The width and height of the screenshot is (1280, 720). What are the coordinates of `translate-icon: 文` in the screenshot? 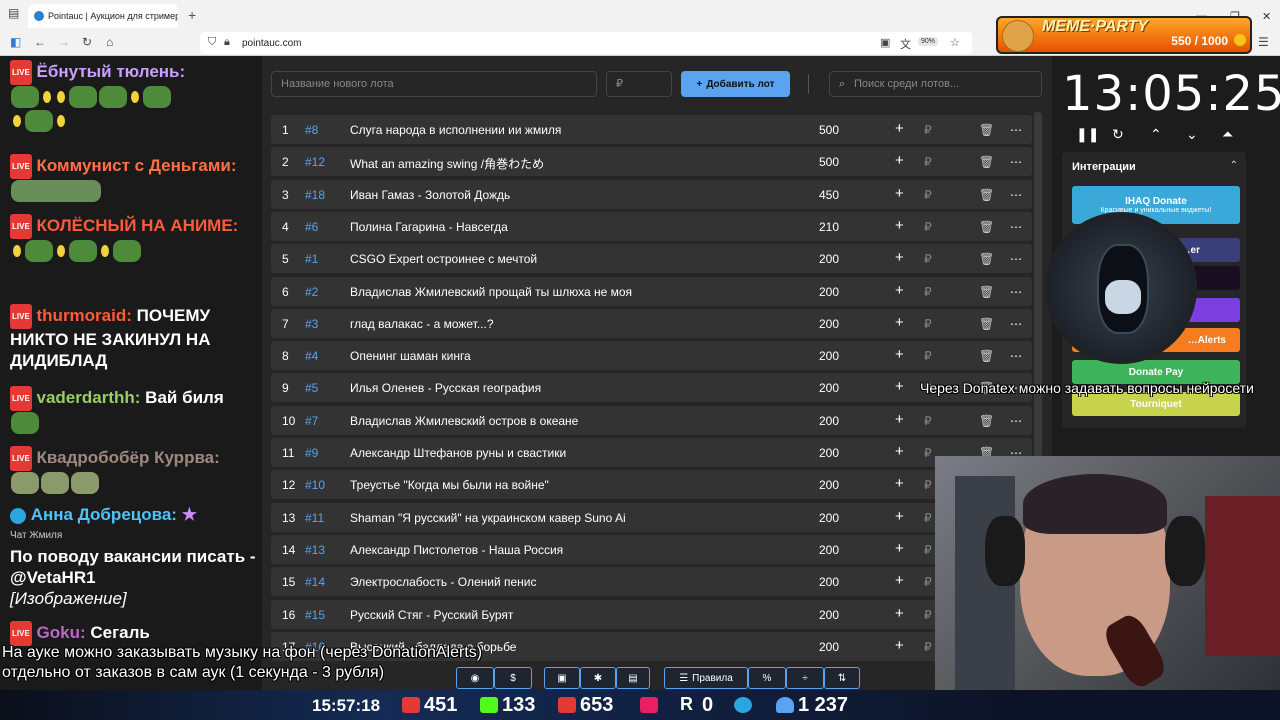 It's located at (905, 44).